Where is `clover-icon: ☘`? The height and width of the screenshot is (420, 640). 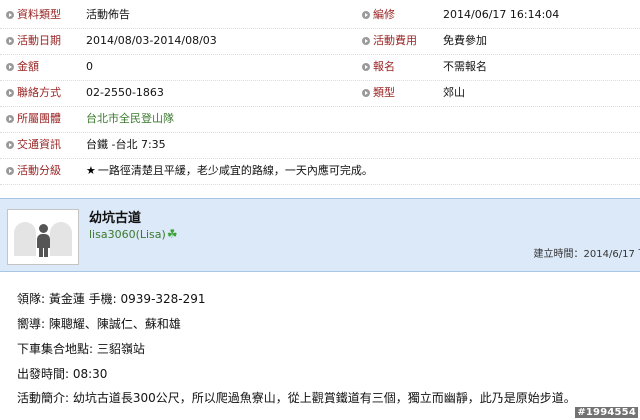
clover-icon: ☘ is located at coordinates (172, 234).